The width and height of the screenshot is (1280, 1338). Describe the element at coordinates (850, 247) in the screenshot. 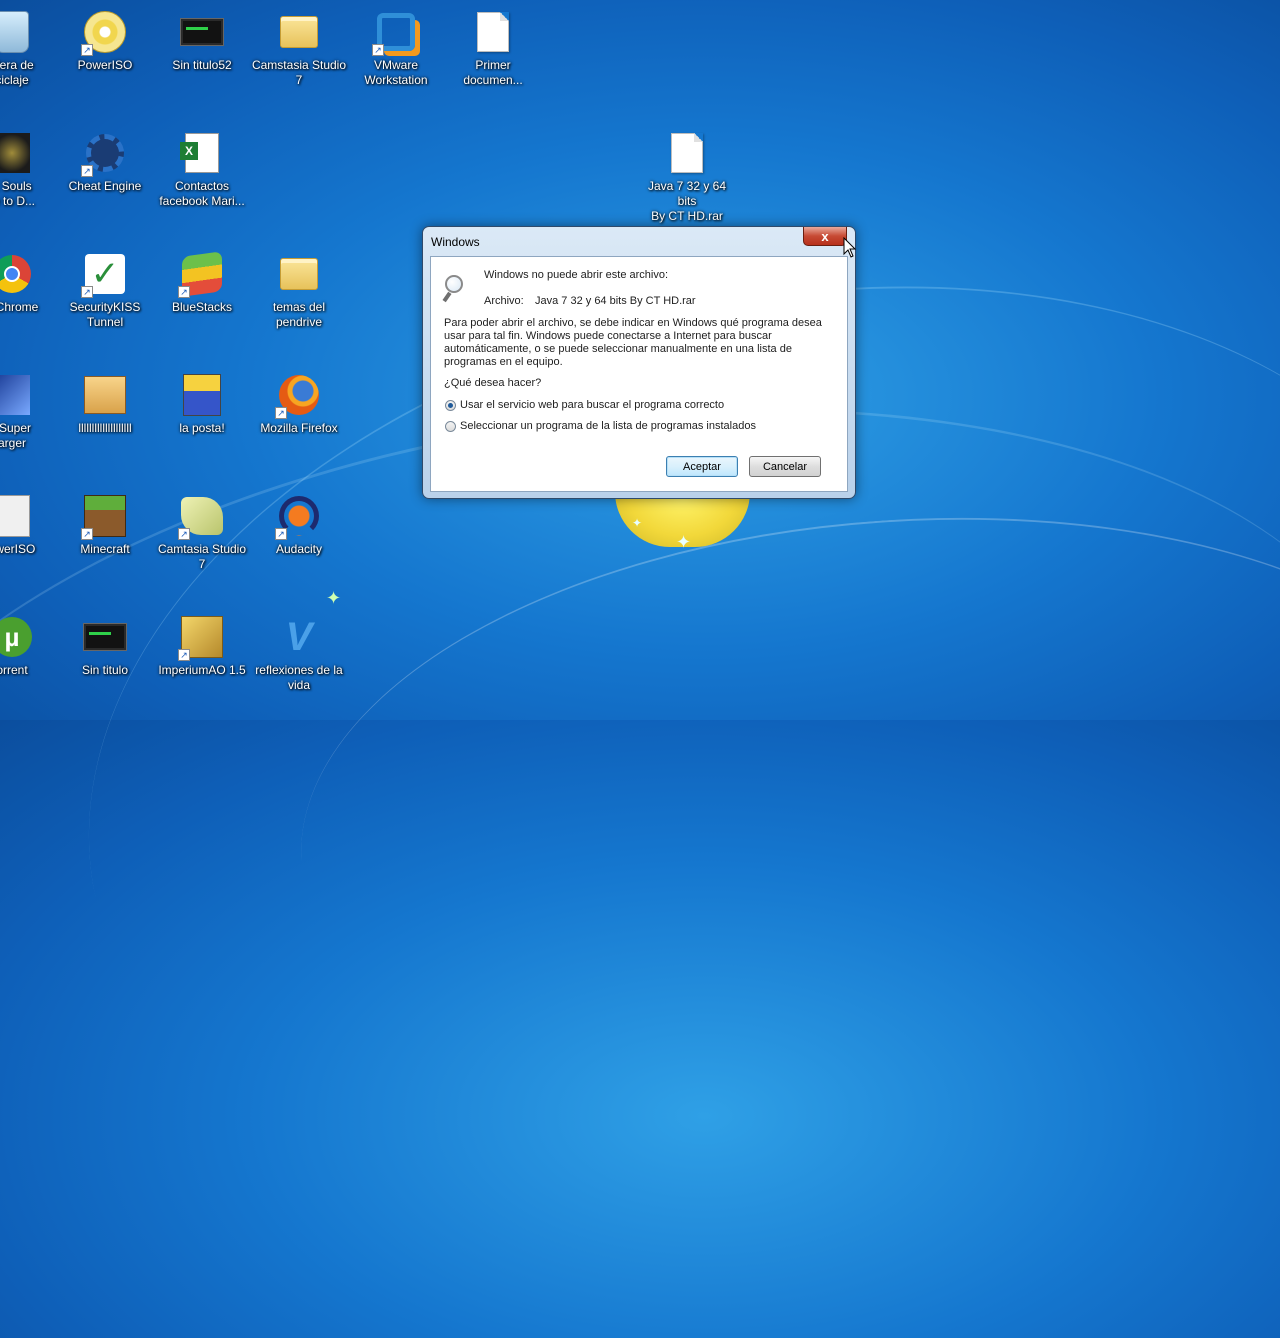

I see `mouse-pointer-icon` at that location.